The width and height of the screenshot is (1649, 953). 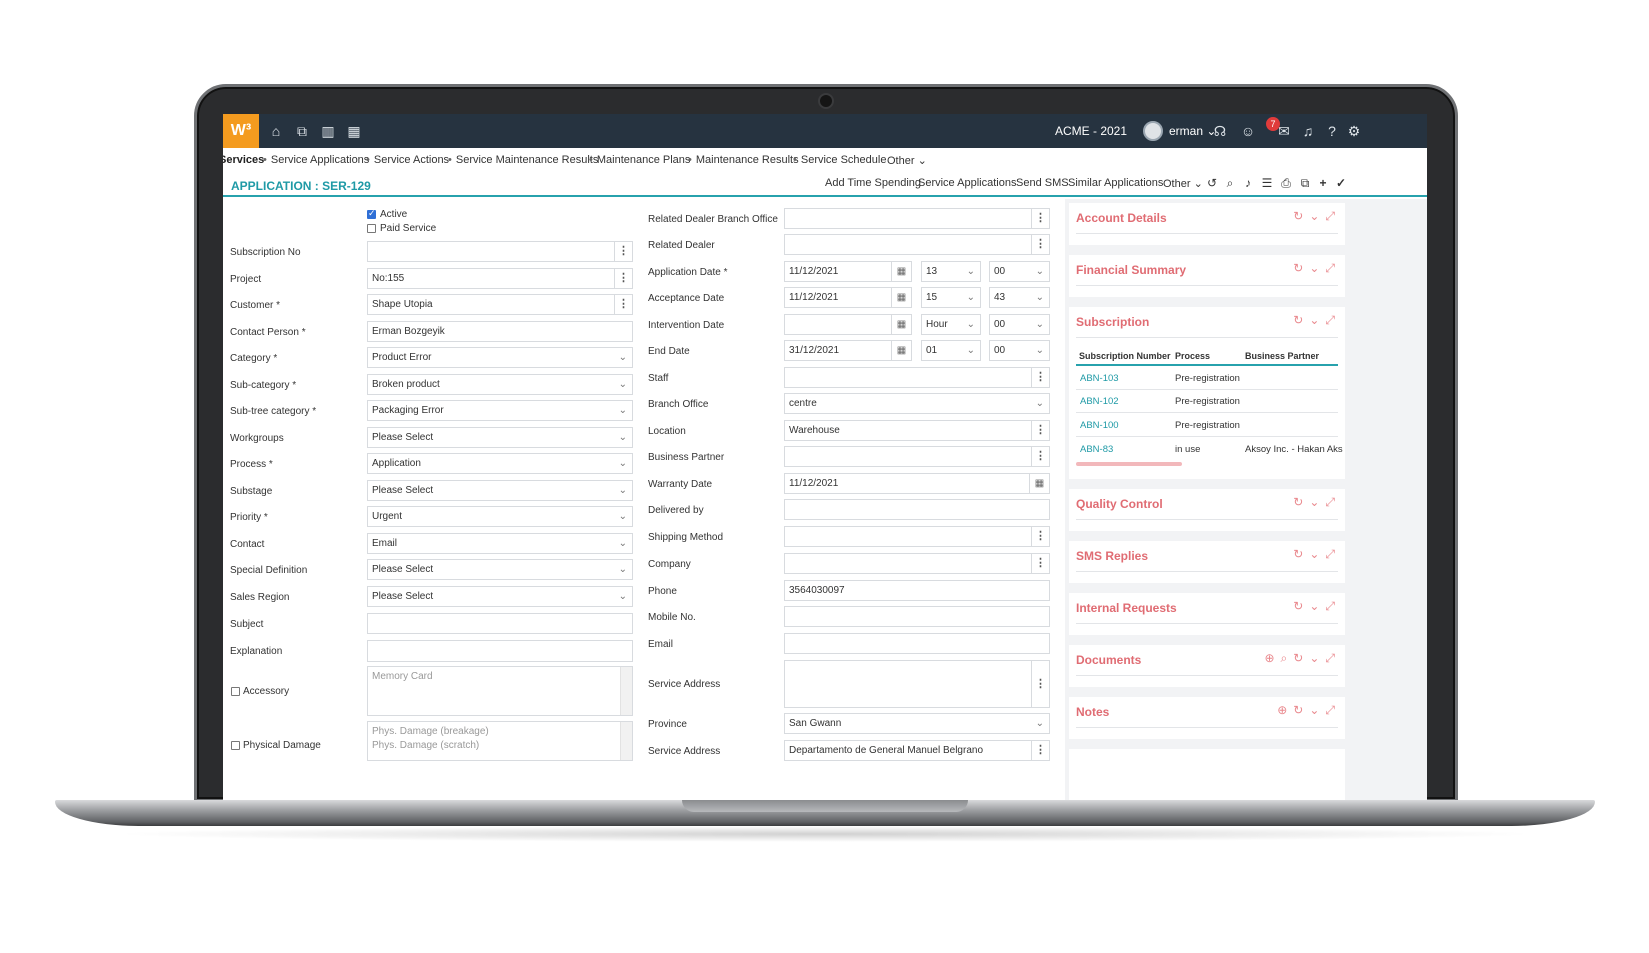 I want to click on add-icon: +, so click(x=1323, y=183).